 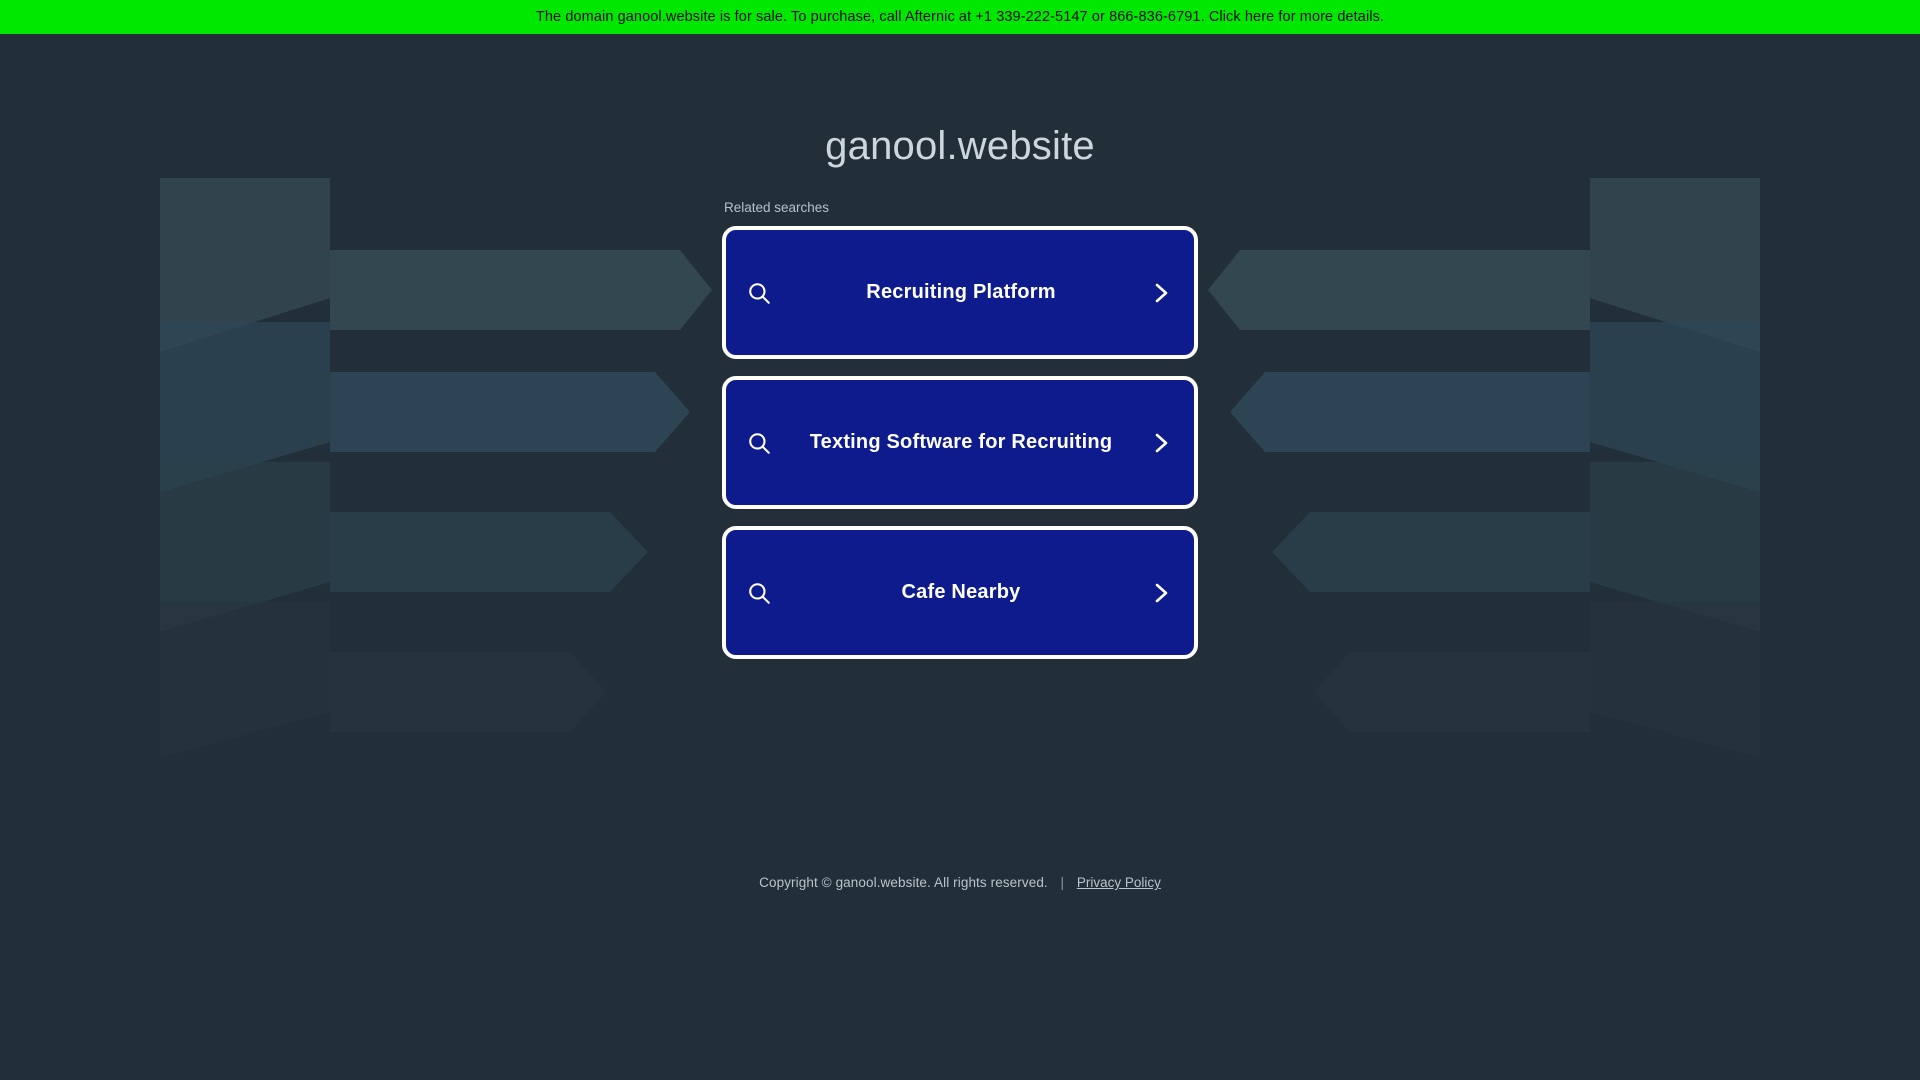 I want to click on page-title: ganool.website, so click(x=960, y=146).